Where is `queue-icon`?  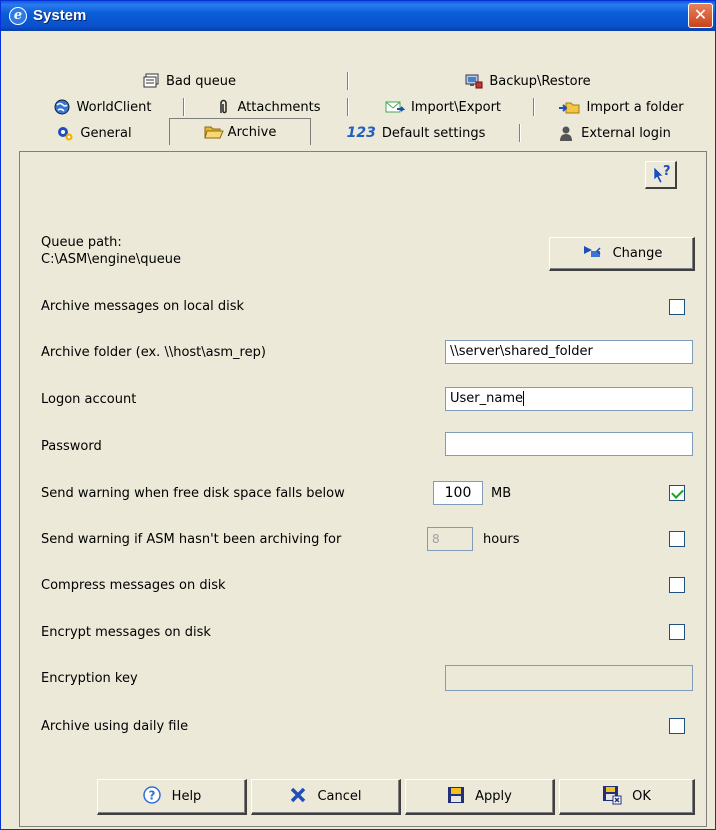 queue-icon is located at coordinates (151, 81).